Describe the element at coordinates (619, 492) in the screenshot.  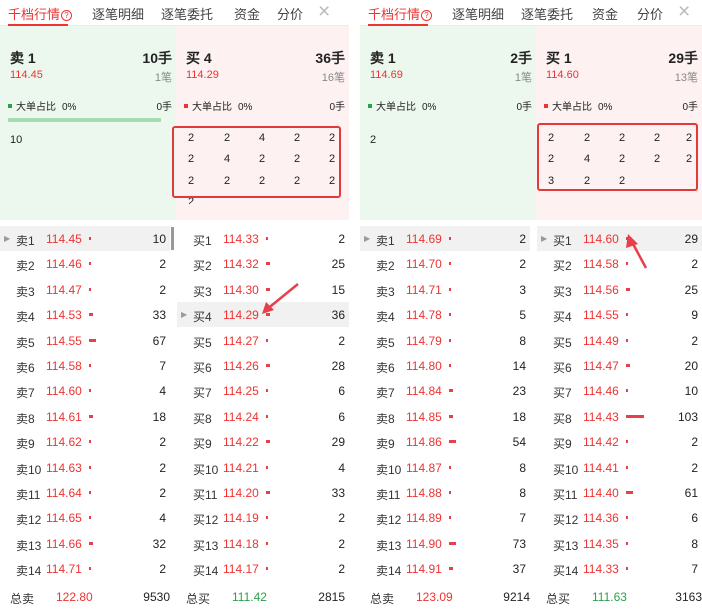
I see `bid-level-row: 买11 114.40 61` at that location.